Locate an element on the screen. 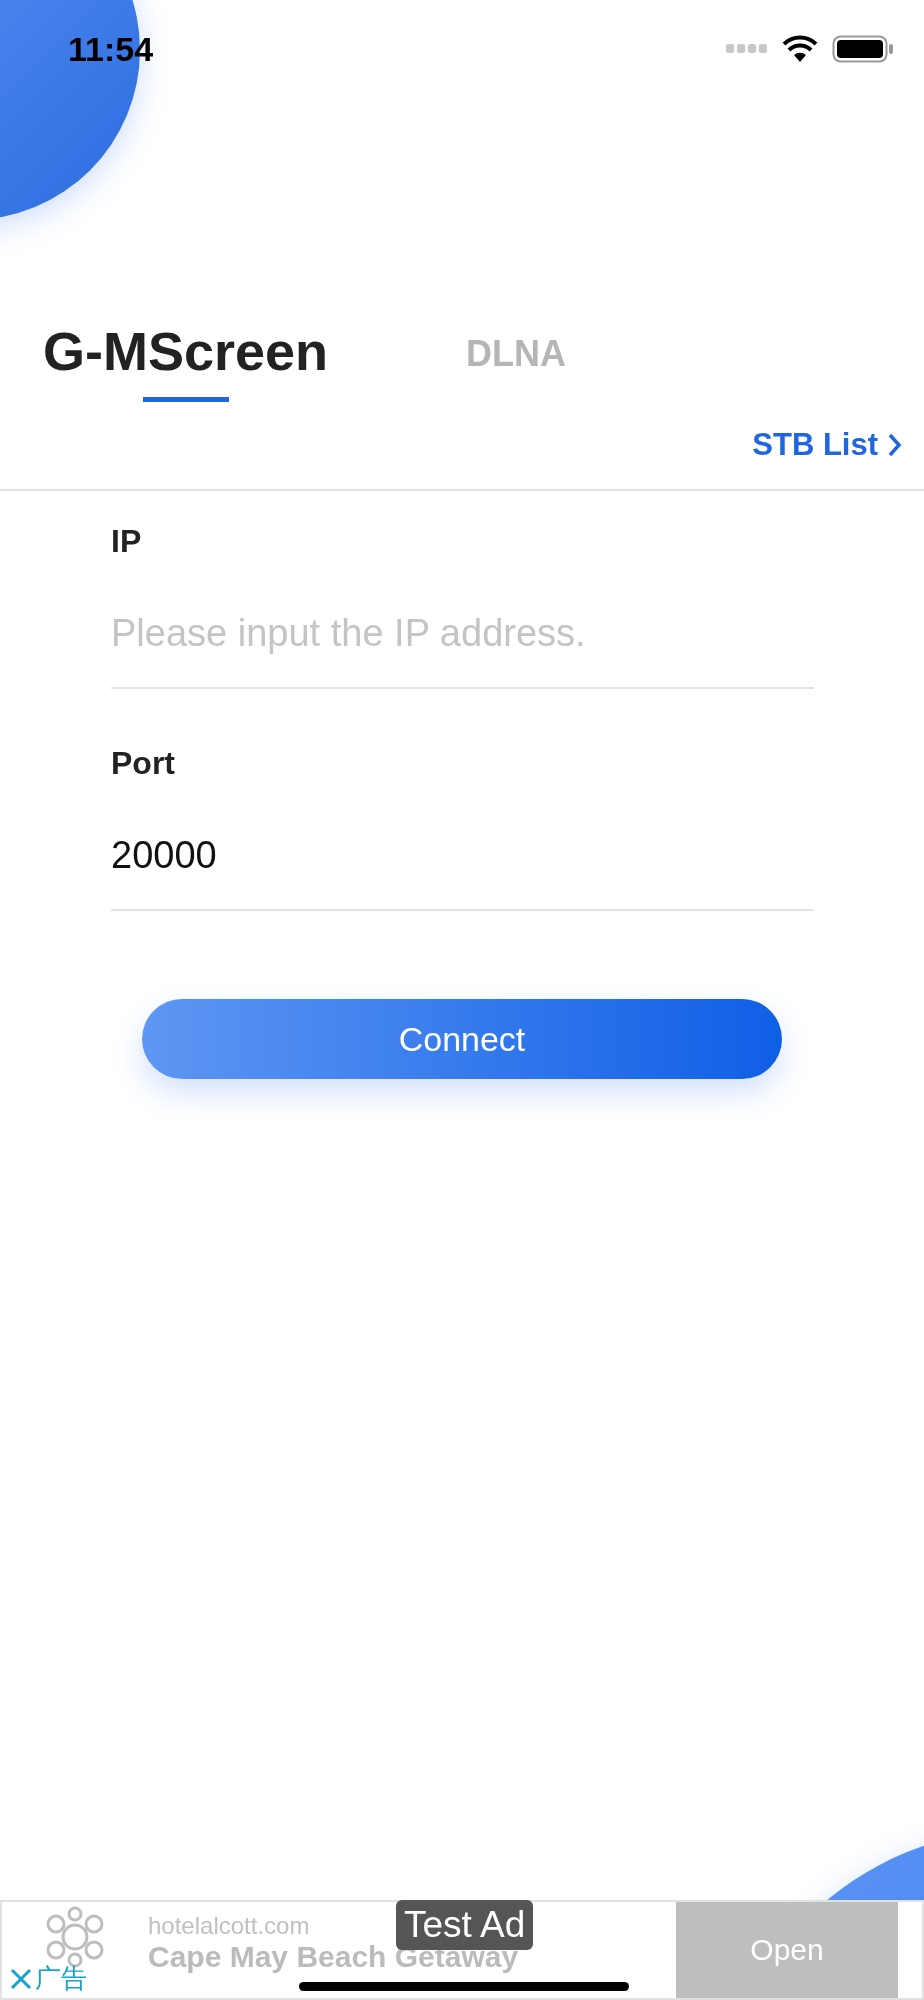 This screenshot has height=2000, width=924. input-field: Please input the IP address. is located at coordinates (462, 625).